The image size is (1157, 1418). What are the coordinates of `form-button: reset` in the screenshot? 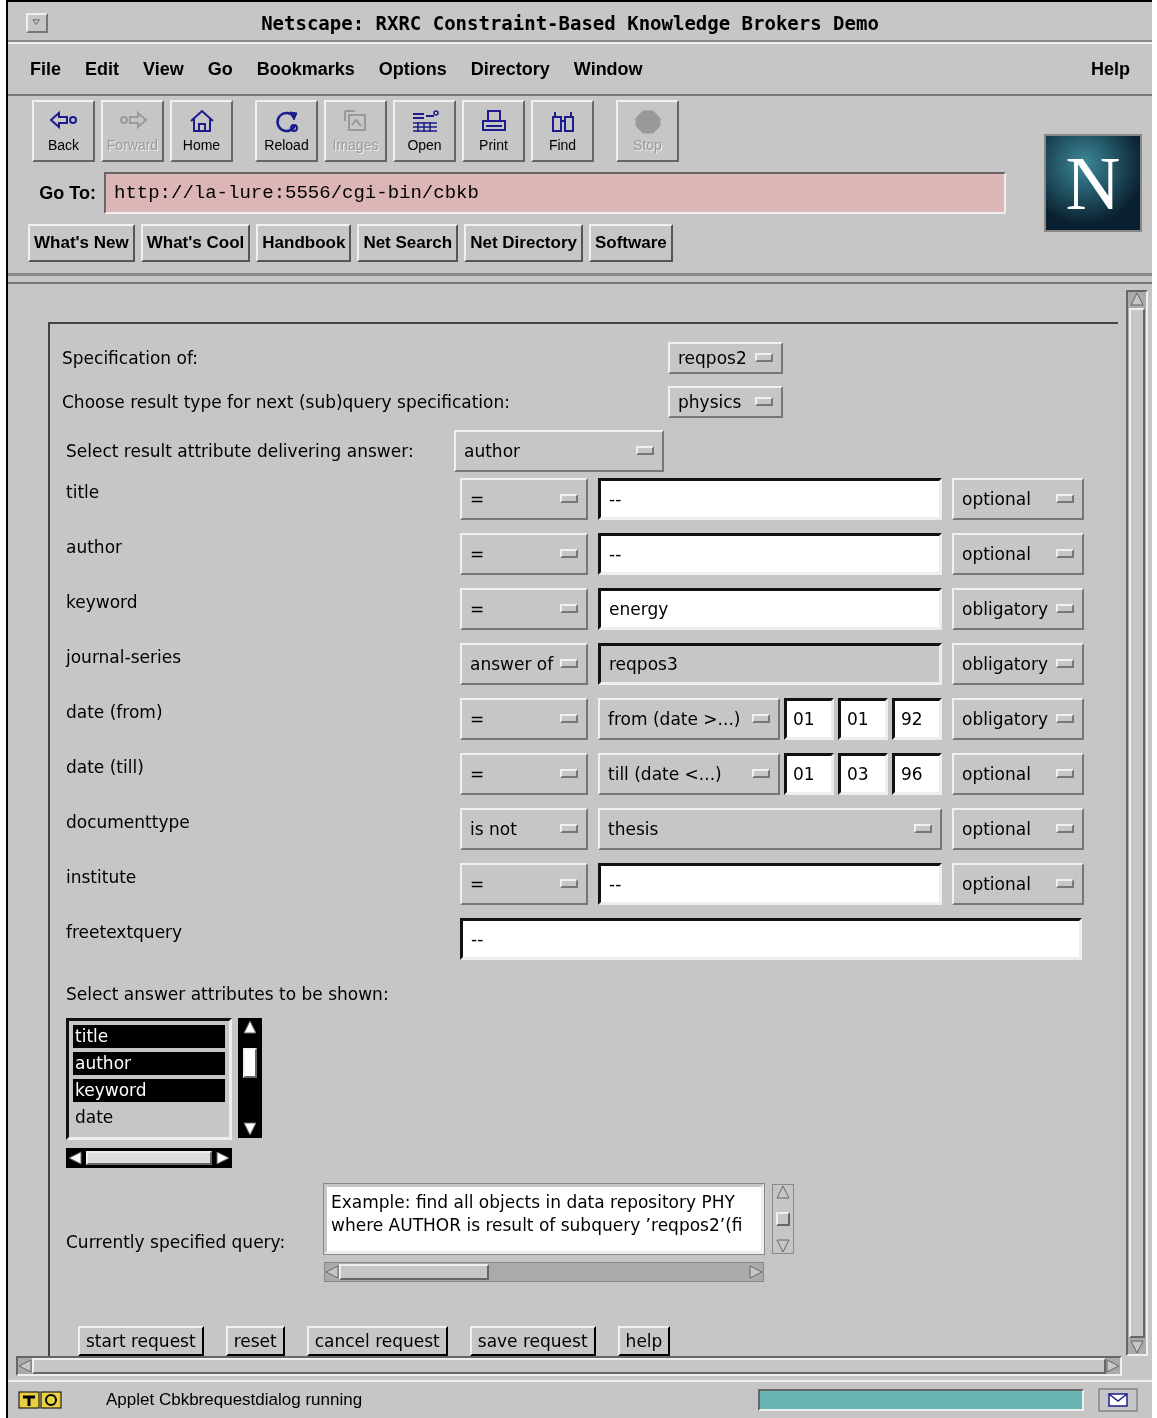 It's located at (255, 1340).